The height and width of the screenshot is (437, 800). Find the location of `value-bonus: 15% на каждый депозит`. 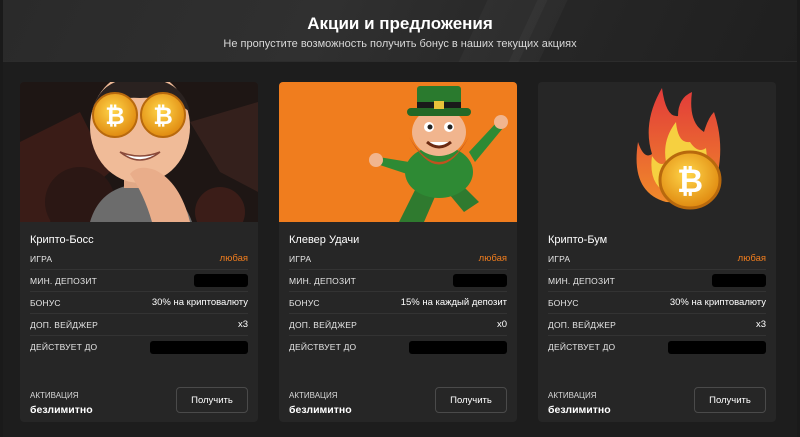

value-bonus: 15% на каждый депозит is located at coordinates (453, 302).